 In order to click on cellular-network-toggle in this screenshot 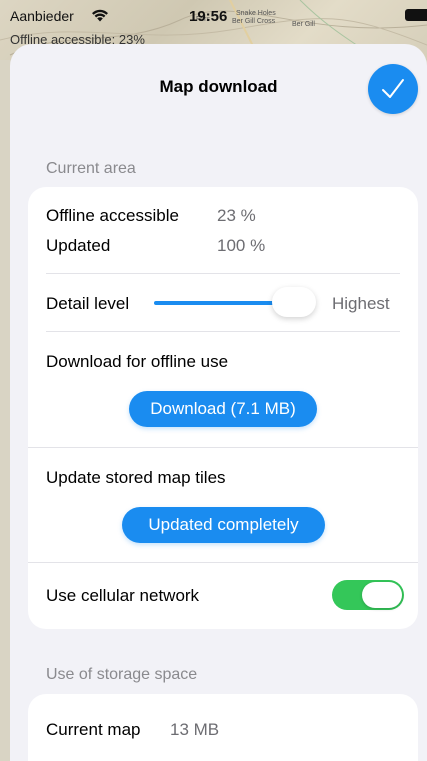, I will do `click(368, 595)`.